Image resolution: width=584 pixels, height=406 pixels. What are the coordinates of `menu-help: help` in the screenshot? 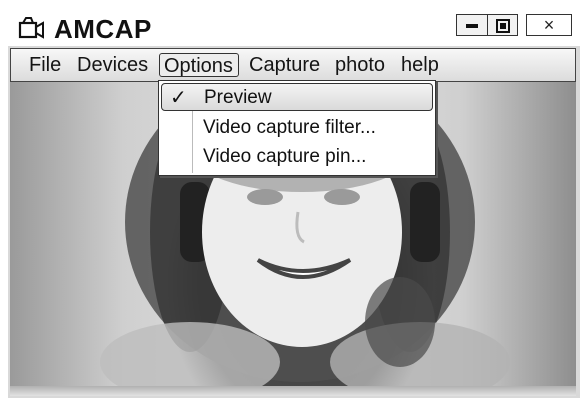 It's located at (420, 65).